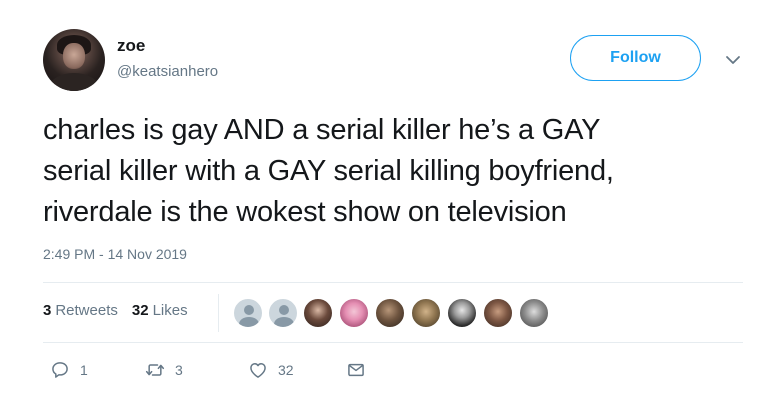 The width and height of the screenshot is (783, 403). Describe the element at coordinates (69, 370) in the screenshot. I see `reply-button: 1` at that location.